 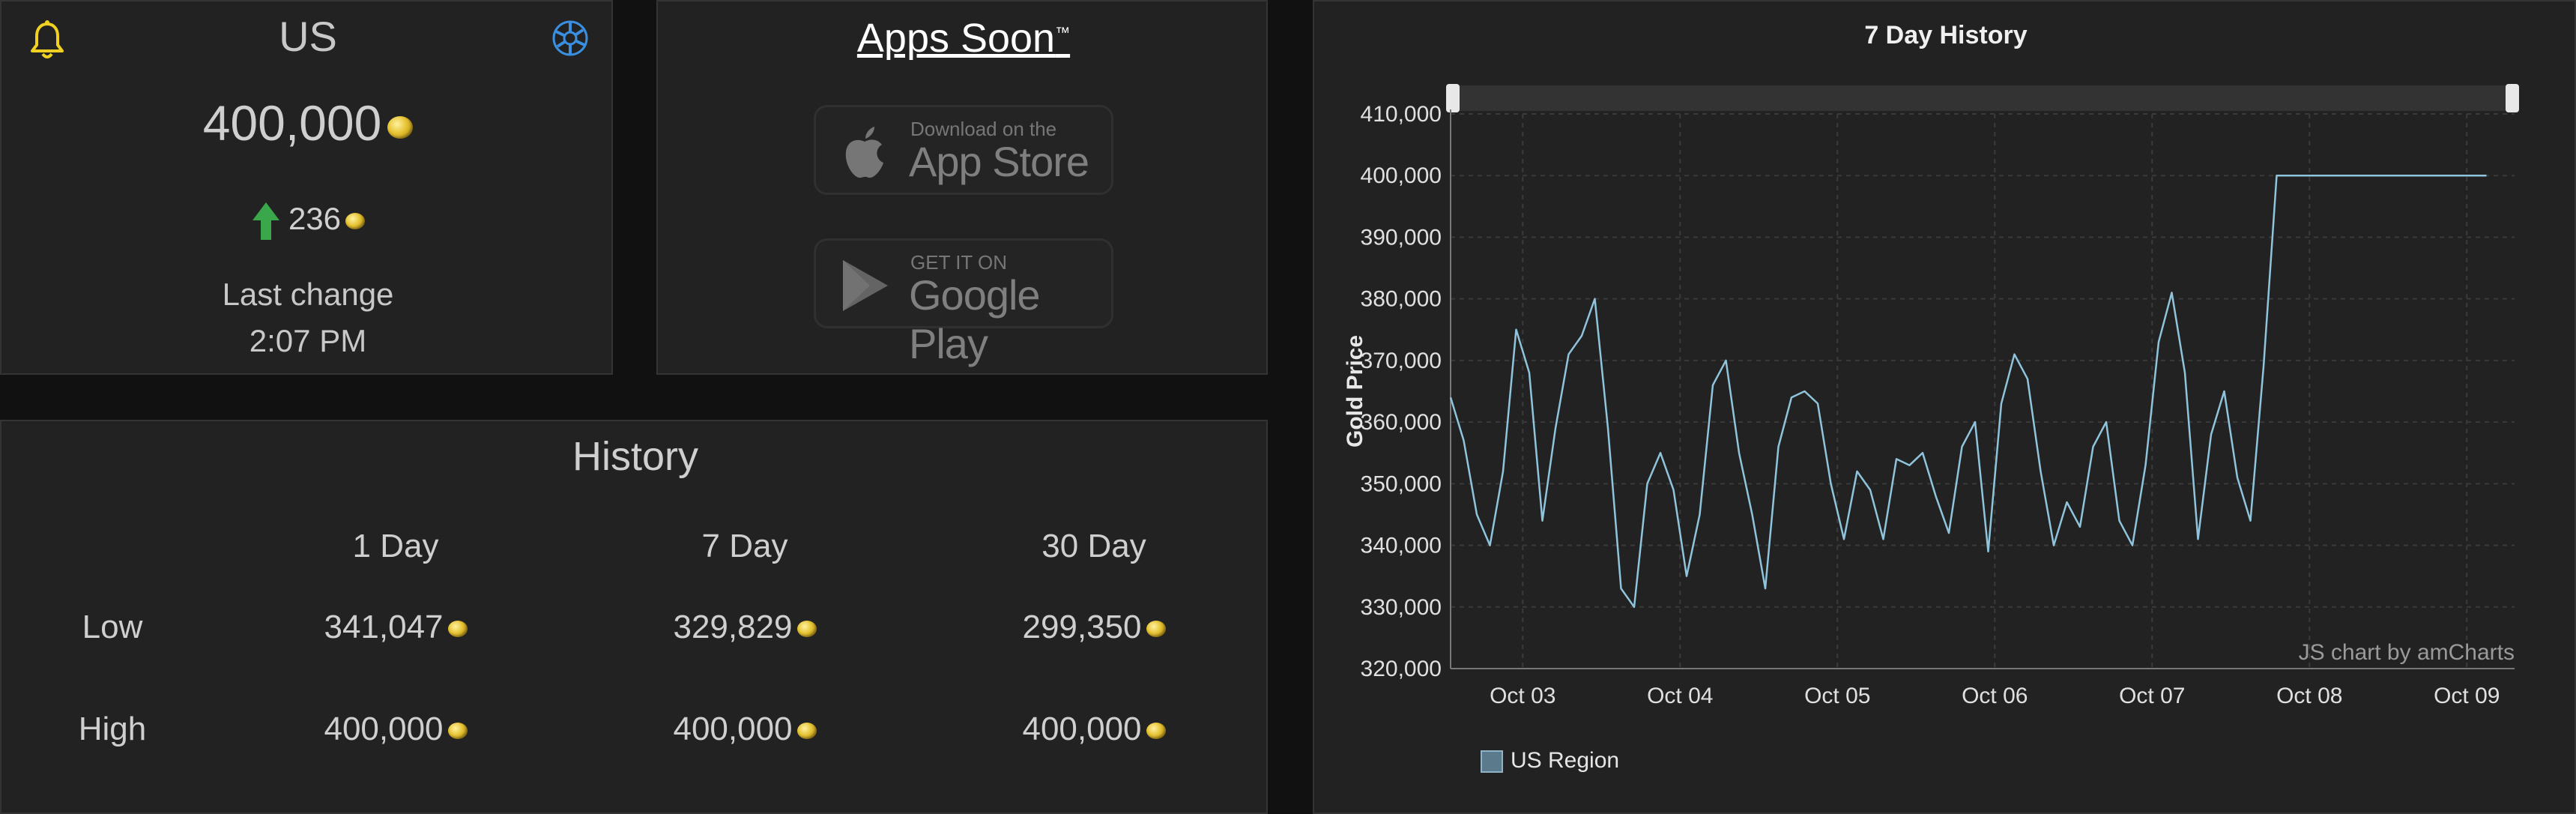 I want to click on history-value: 341,047, so click(x=384, y=627).